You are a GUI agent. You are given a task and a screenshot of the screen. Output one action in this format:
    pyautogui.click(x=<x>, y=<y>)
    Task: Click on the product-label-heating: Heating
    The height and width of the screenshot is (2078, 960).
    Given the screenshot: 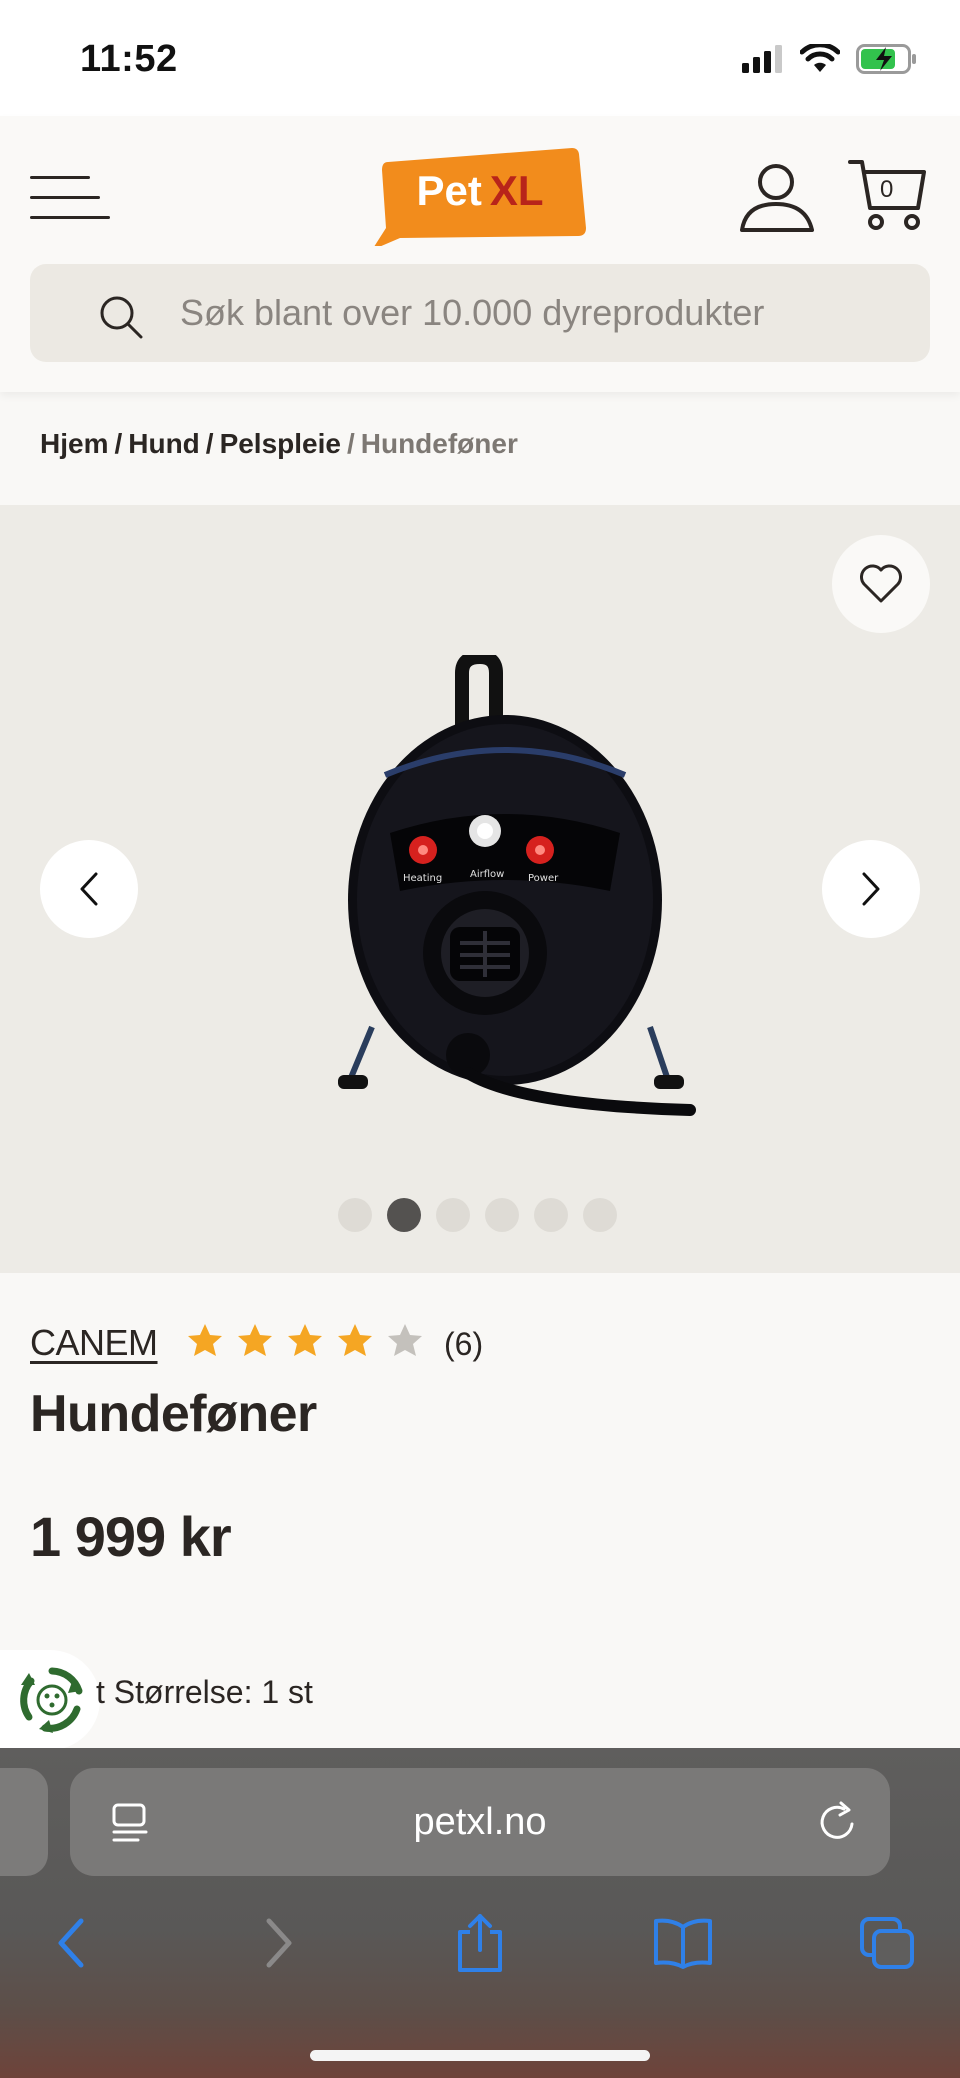 What is the action you would take?
    pyautogui.click(x=422, y=878)
    